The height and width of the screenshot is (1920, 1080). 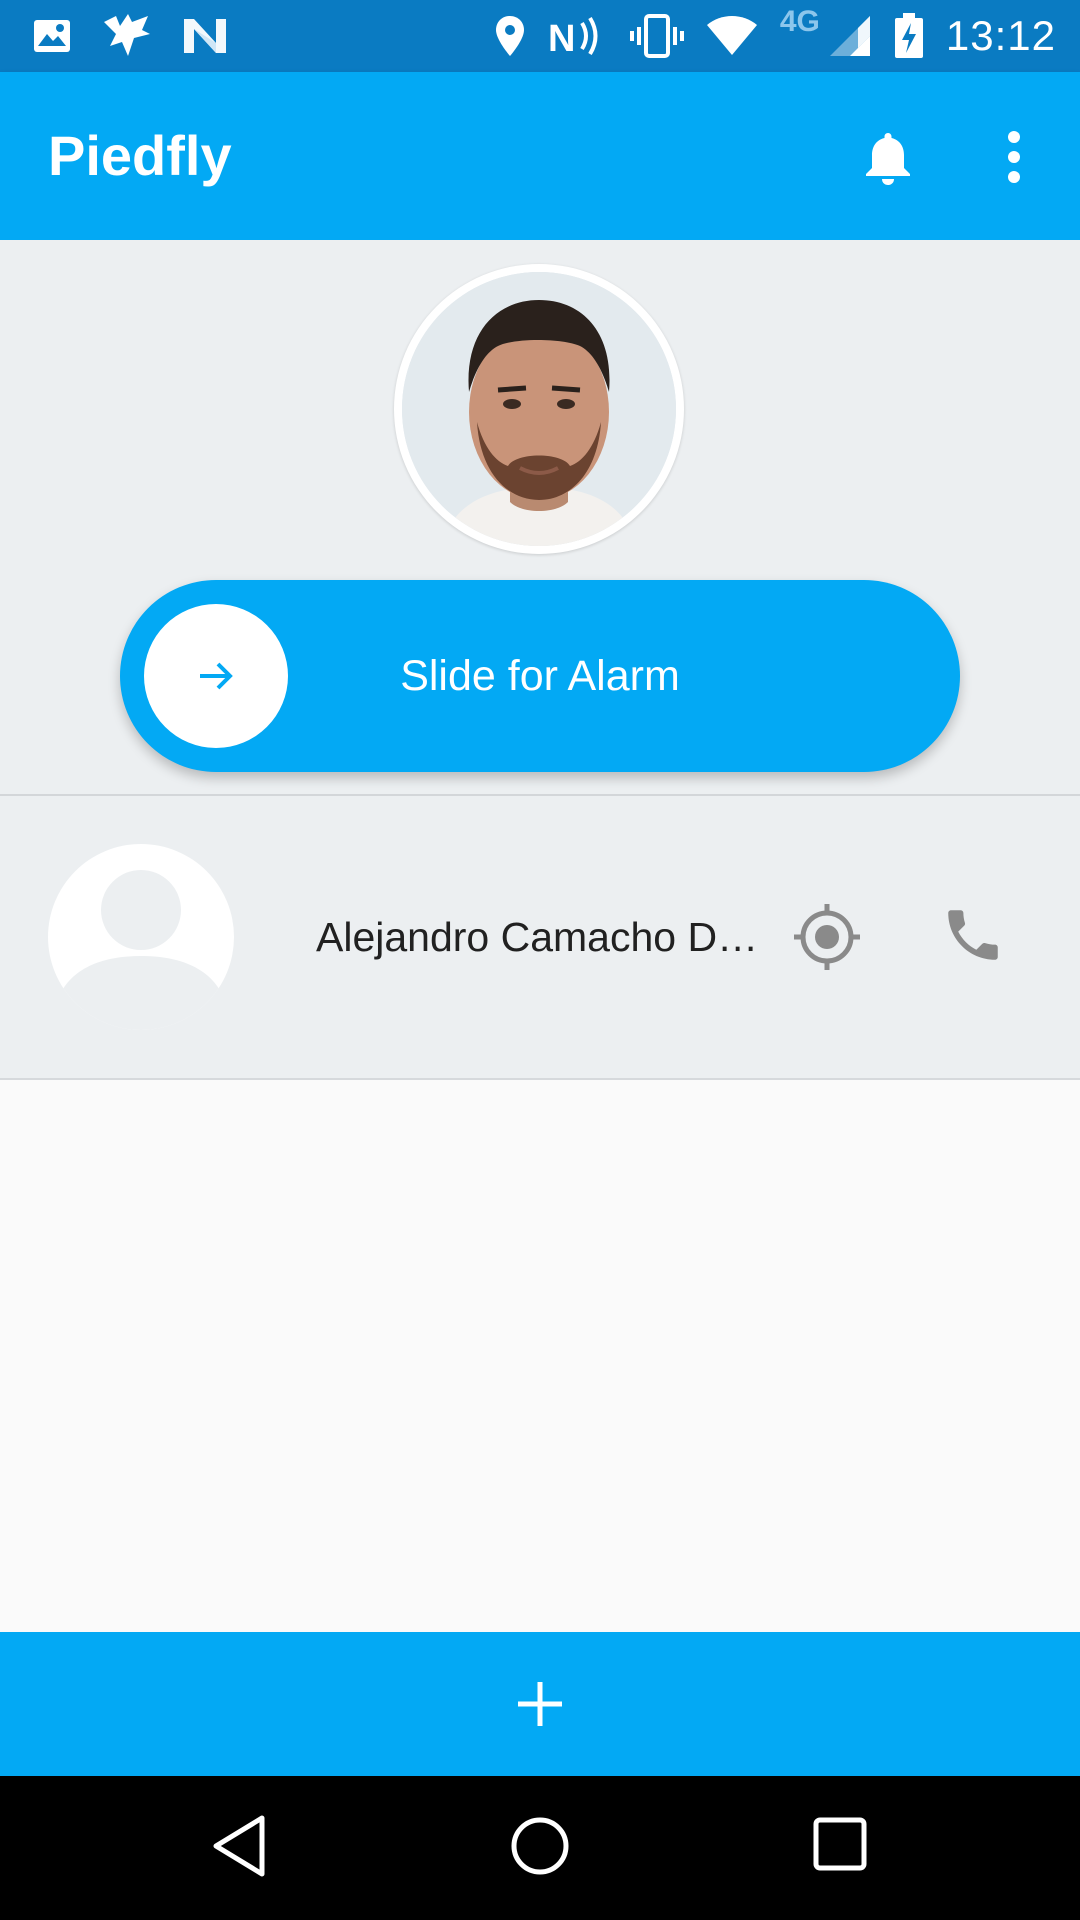 I want to click on arrow-right-icon, so click(x=216, y=676).